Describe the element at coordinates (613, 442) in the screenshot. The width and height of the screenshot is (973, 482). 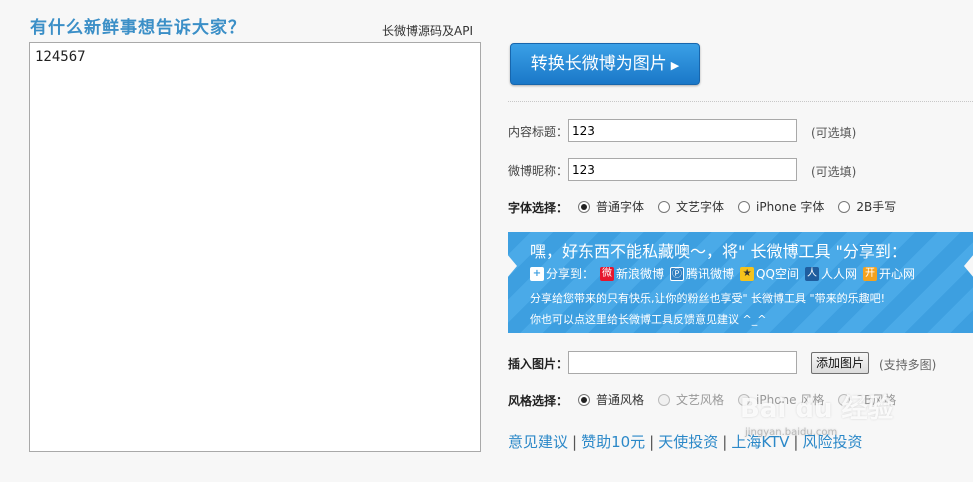
I see `footer-link-sponsor: 赞助10元` at that location.